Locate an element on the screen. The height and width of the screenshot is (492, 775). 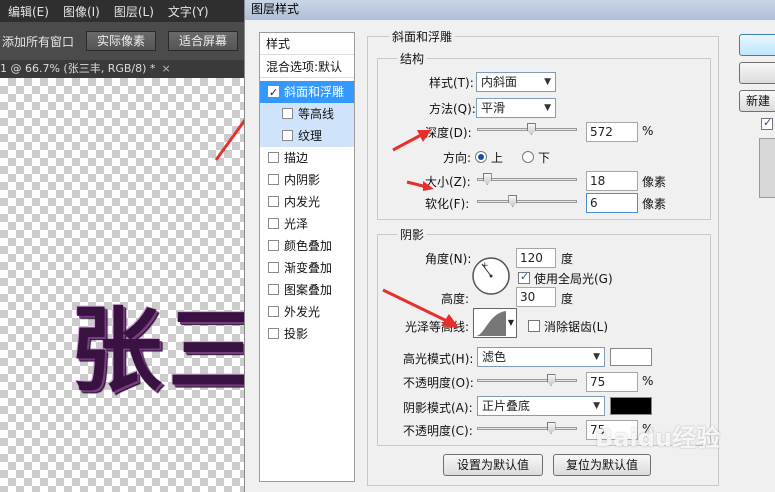
style-label: 样式(T): is located at coordinates (451, 83).